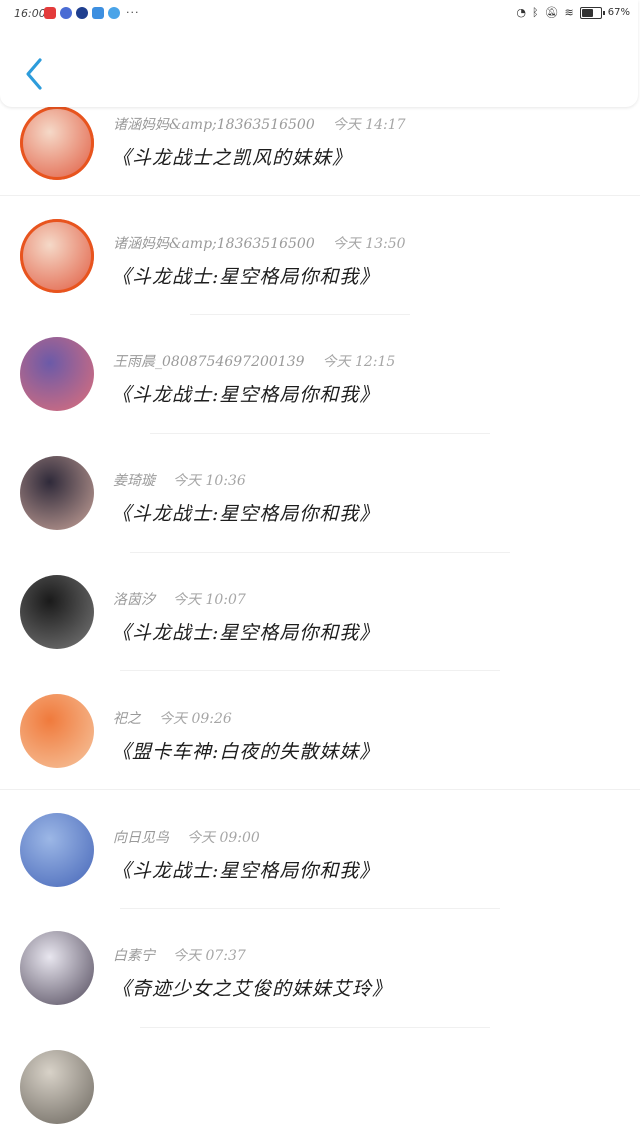 The height and width of the screenshot is (1124, 640). Describe the element at coordinates (252, 987) in the screenshot. I see `story-title-link: 《奇迹少女之艾俊的妹妹艾玲》` at that location.